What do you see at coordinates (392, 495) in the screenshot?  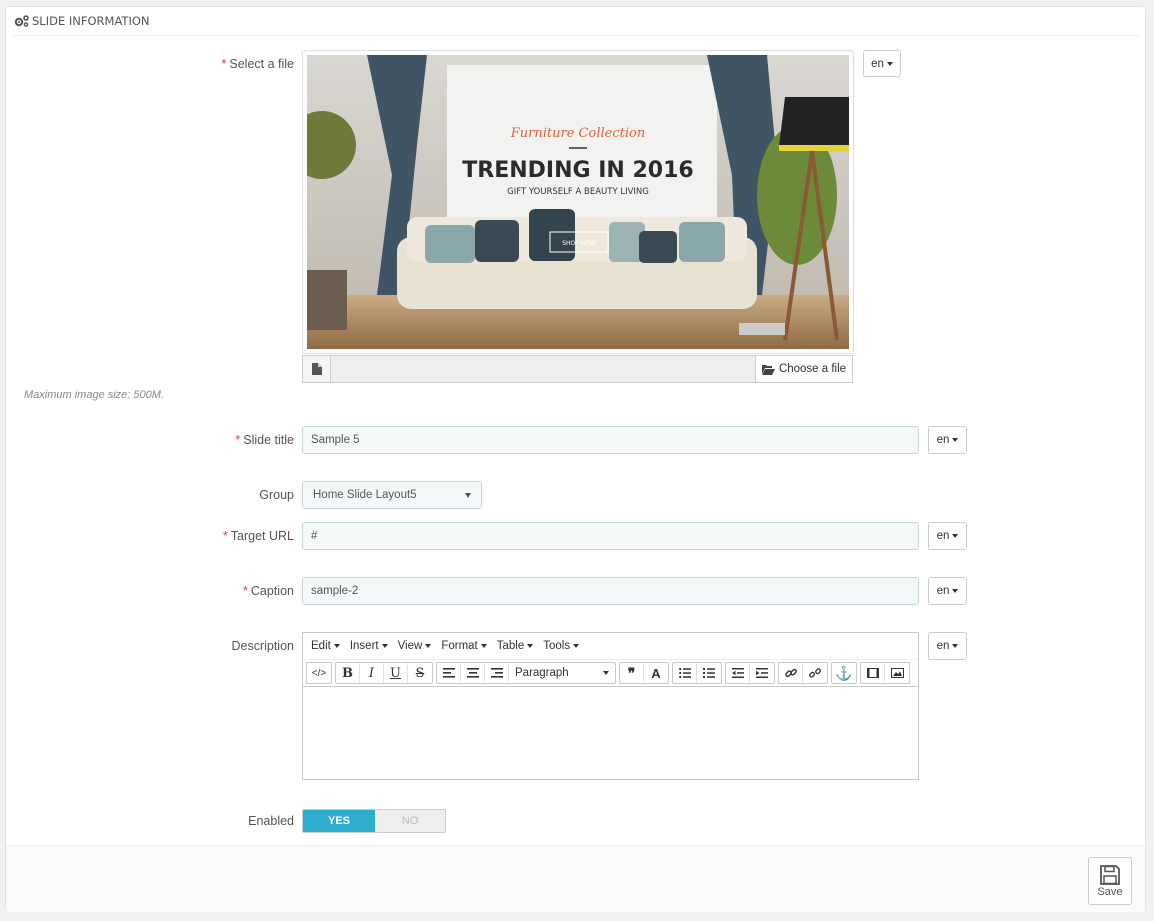 I see `group-select: Home Slide Layout5` at bounding box center [392, 495].